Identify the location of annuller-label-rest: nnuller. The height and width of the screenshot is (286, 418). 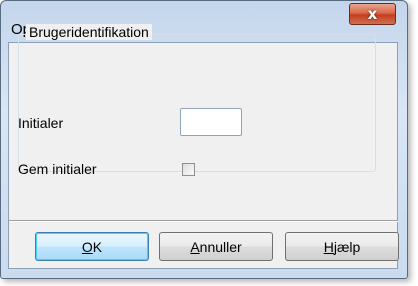
(220, 246).